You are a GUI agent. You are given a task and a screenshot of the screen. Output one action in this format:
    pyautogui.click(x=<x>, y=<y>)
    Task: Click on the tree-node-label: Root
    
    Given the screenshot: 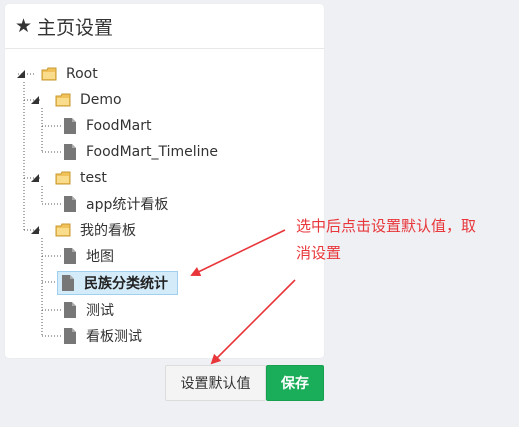 What is the action you would take?
    pyautogui.click(x=82, y=74)
    